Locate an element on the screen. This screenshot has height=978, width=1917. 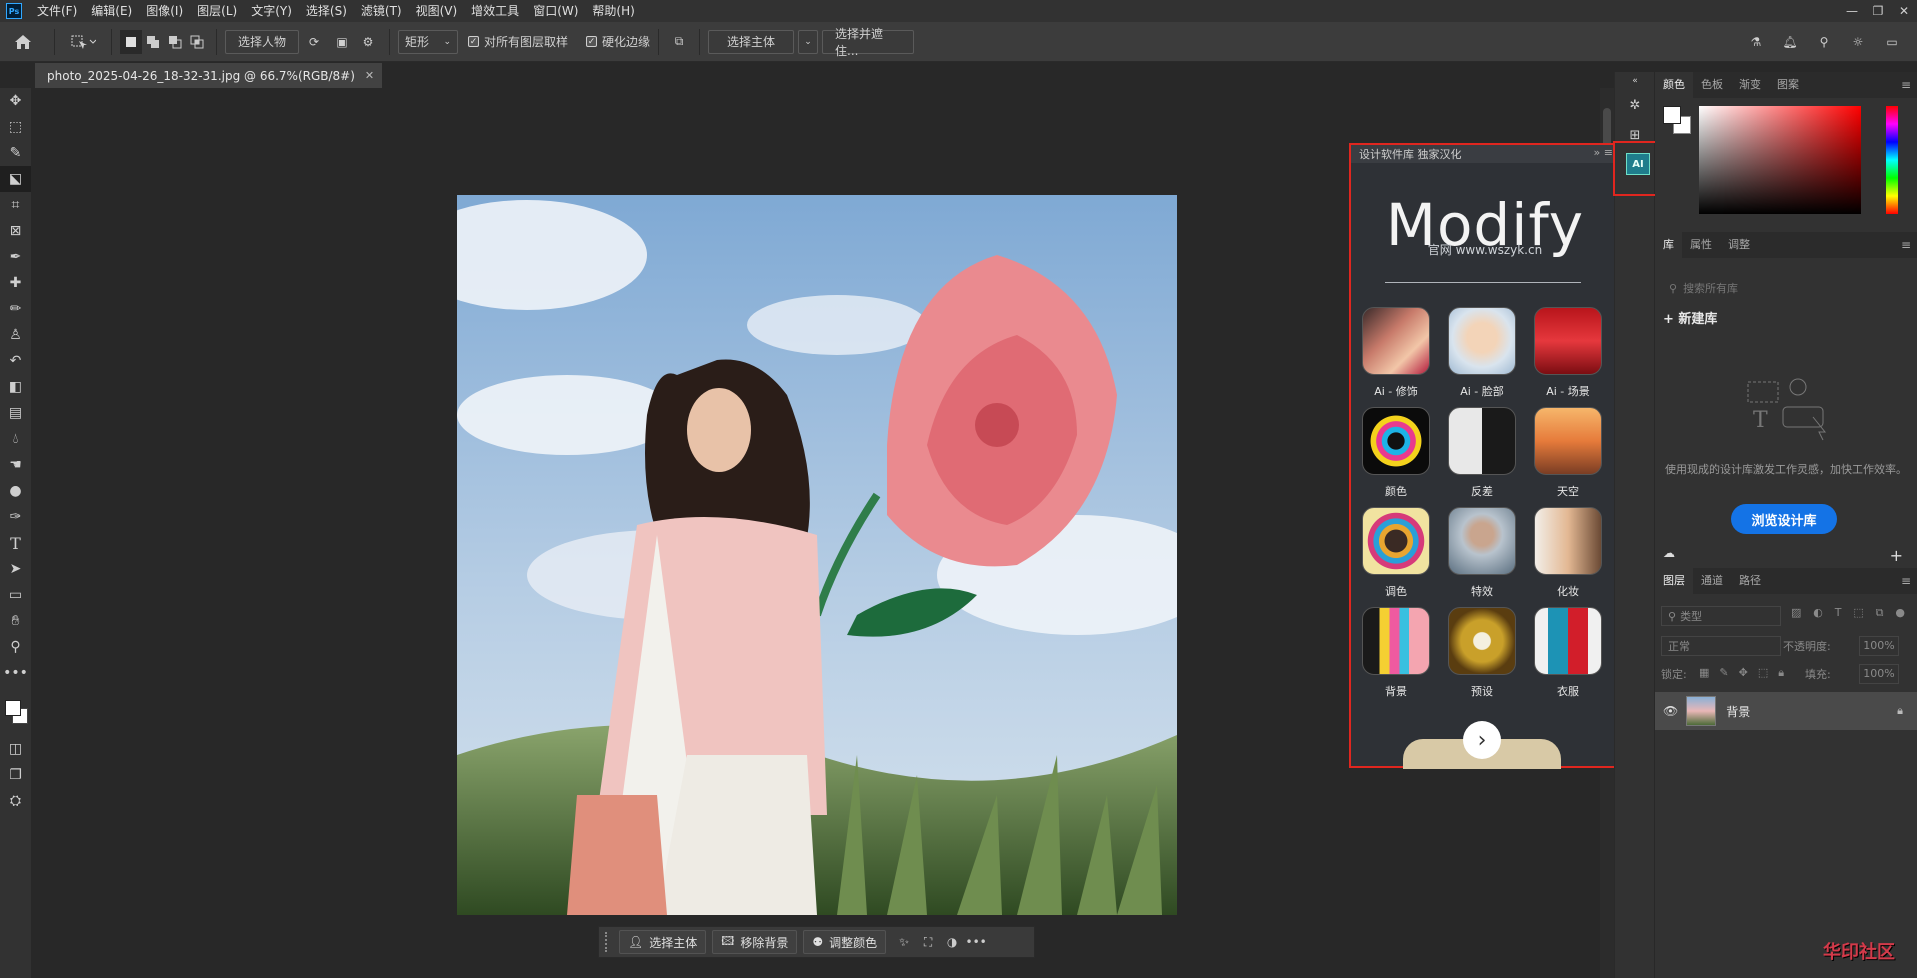
add-icon: + is located at coordinates (1896, 555).